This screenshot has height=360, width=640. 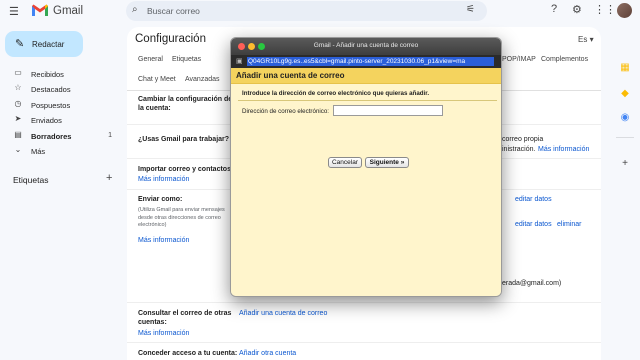 What do you see at coordinates (18, 72) in the screenshot?
I see `inbox-icon: ▭` at bounding box center [18, 72].